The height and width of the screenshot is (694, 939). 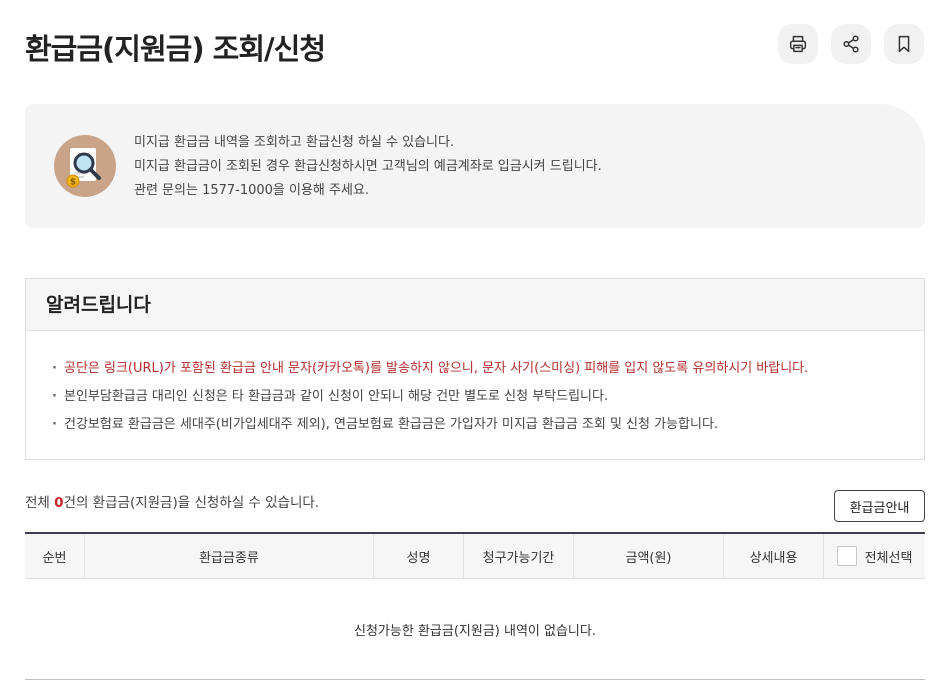 What do you see at coordinates (175, 49) in the screenshot?
I see `page-title: 환급금(지원금) 조회/신청` at bounding box center [175, 49].